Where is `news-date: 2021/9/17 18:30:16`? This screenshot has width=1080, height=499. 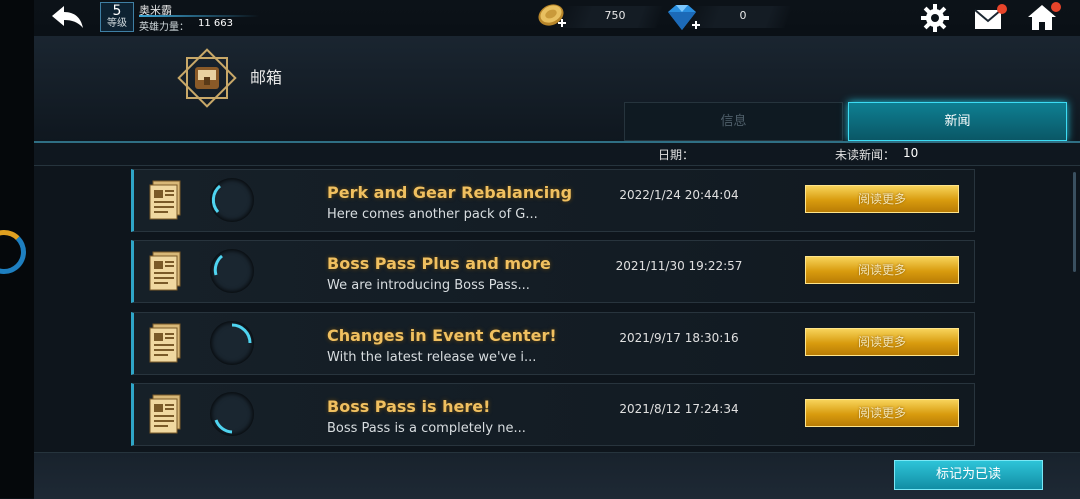 news-date: 2021/9/17 18:30:16 is located at coordinates (679, 338).